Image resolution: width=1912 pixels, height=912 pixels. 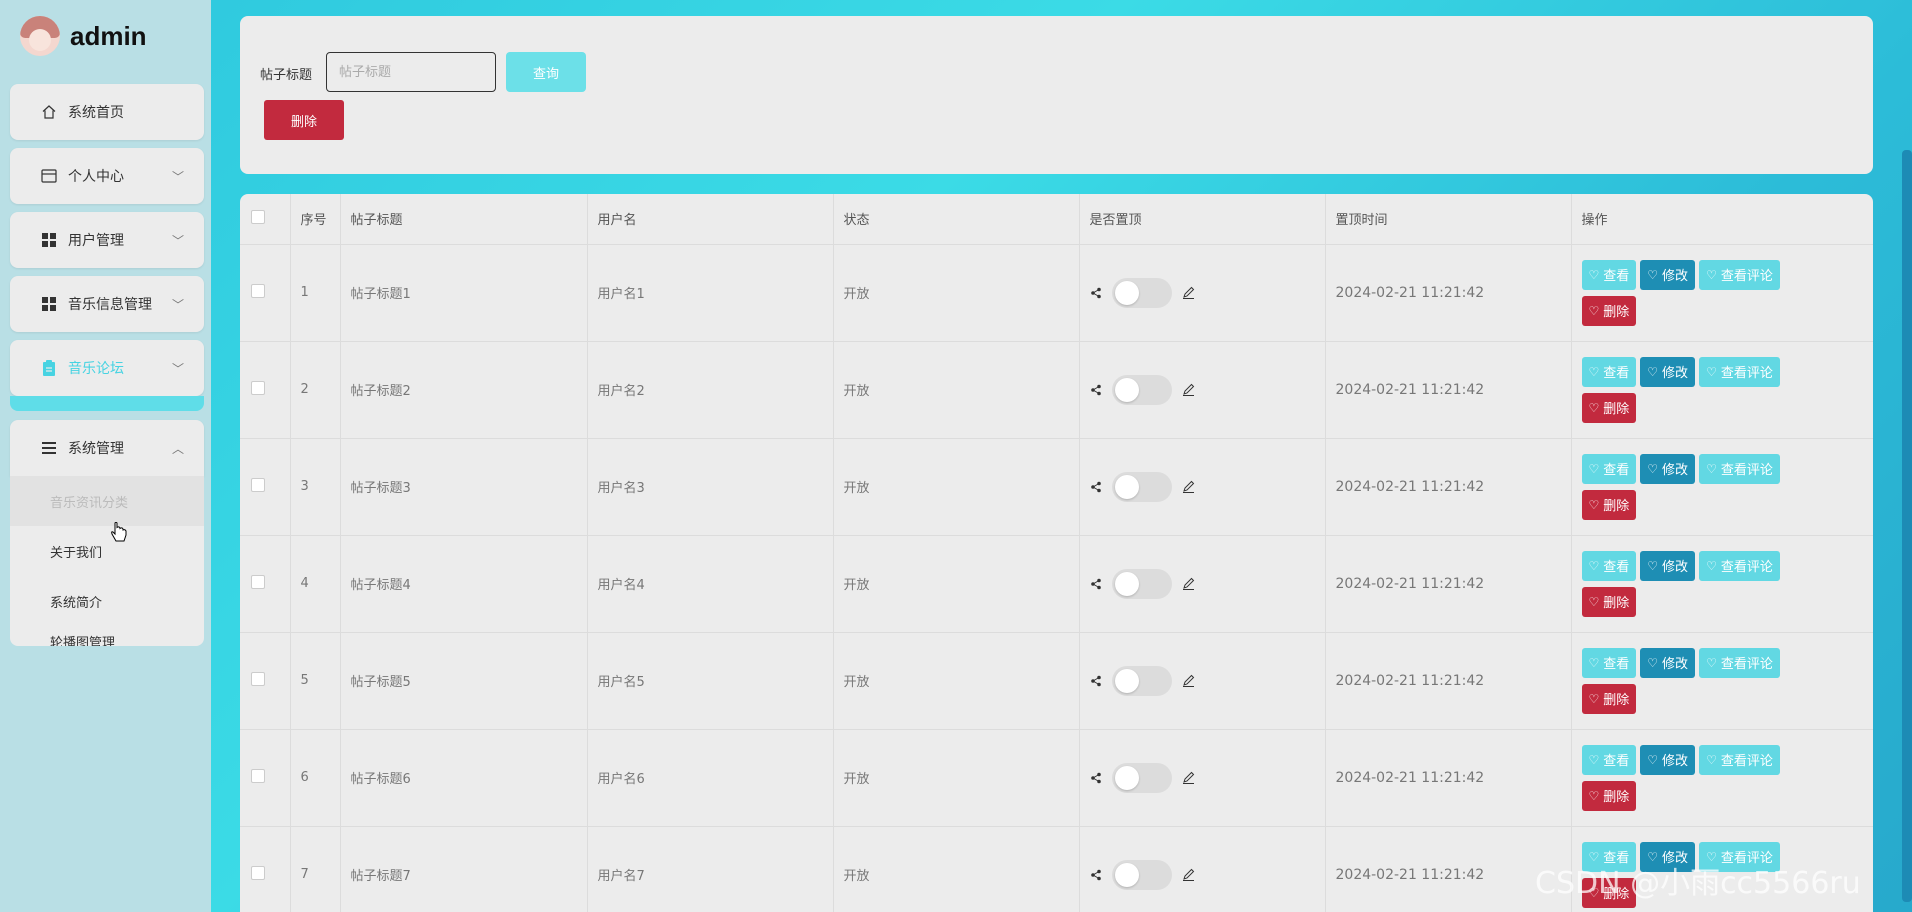 I want to click on list-icon, so click(x=49, y=448).